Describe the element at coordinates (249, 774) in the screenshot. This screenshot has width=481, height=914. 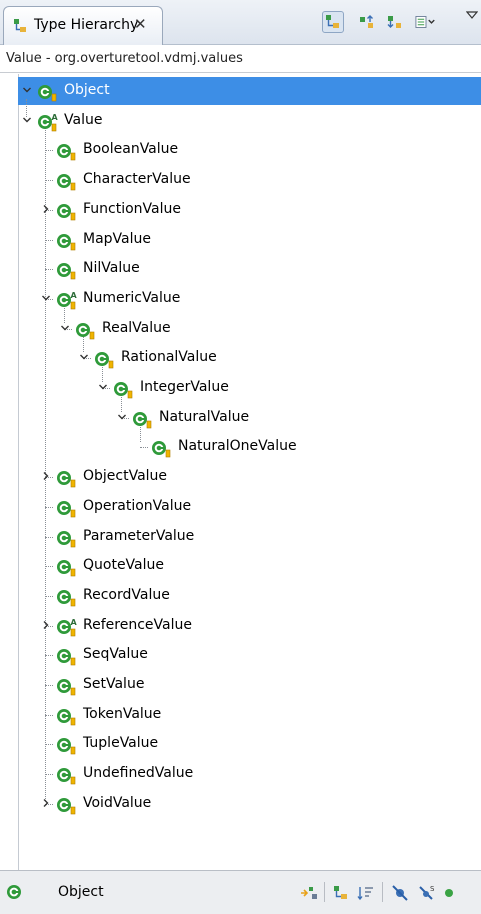
I see `tree-row-undefinedvalue: UndefinedValue` at that location.